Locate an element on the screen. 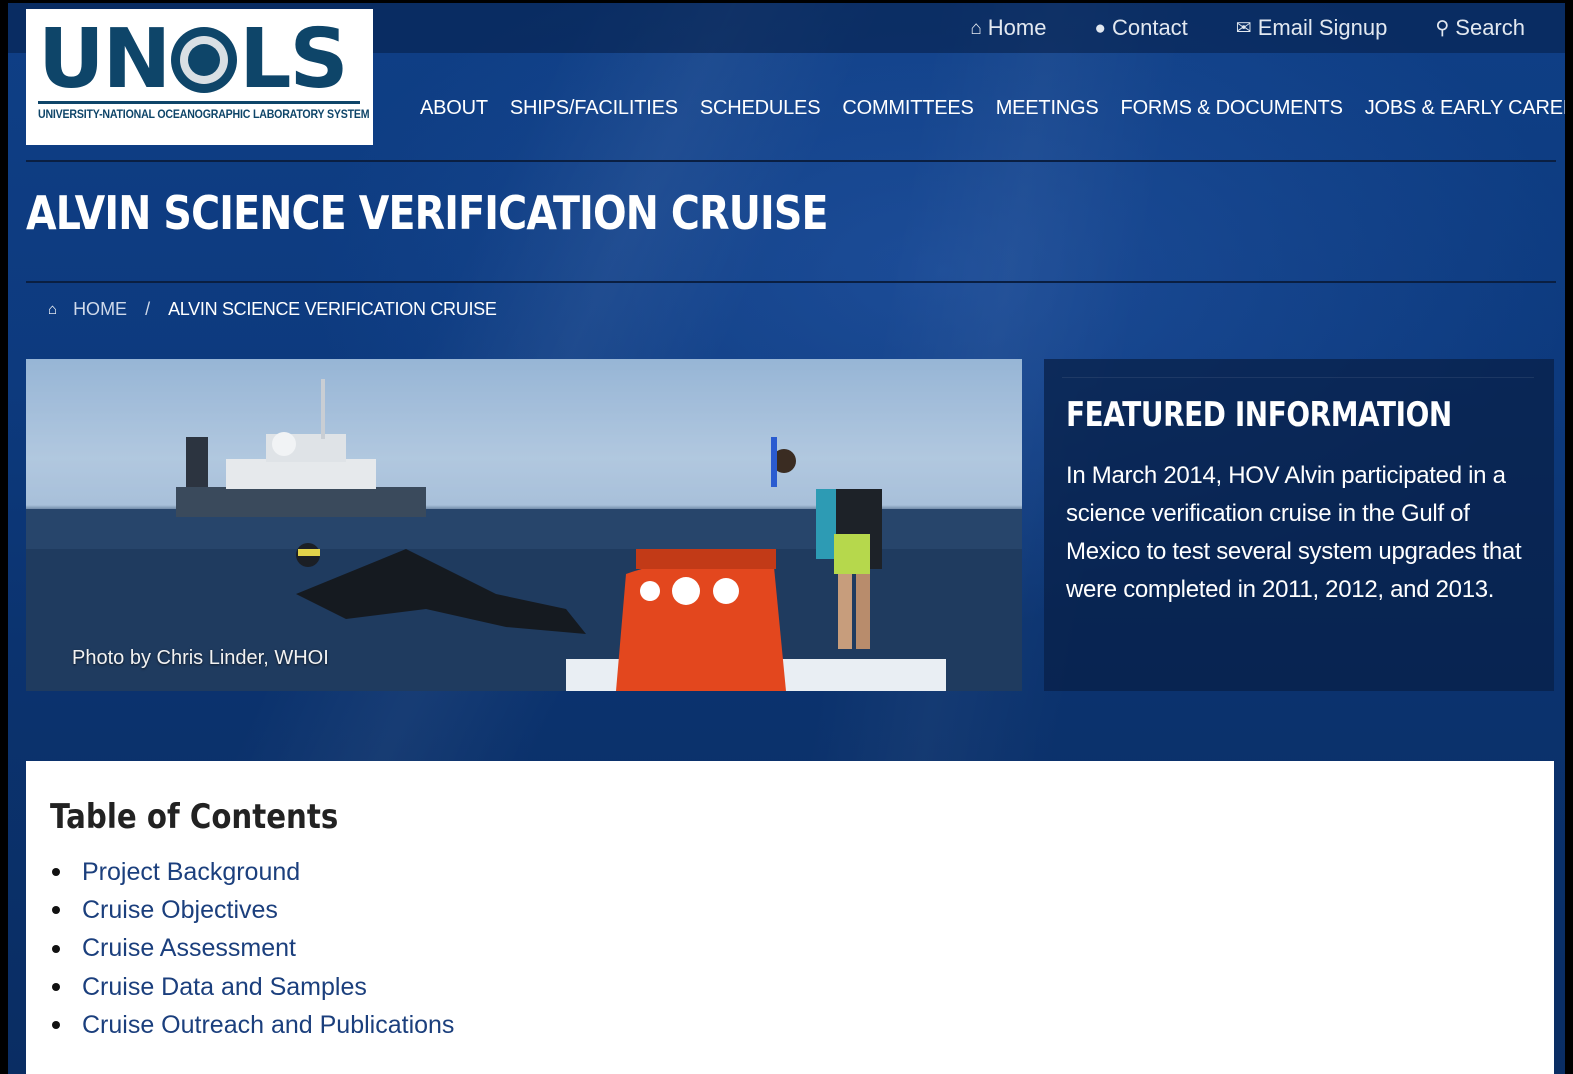 The height and width of the screenshot is (1074, 1573). toc-item-cruise-assessment: Cruise Assessment is located at coordinates (252, 949).